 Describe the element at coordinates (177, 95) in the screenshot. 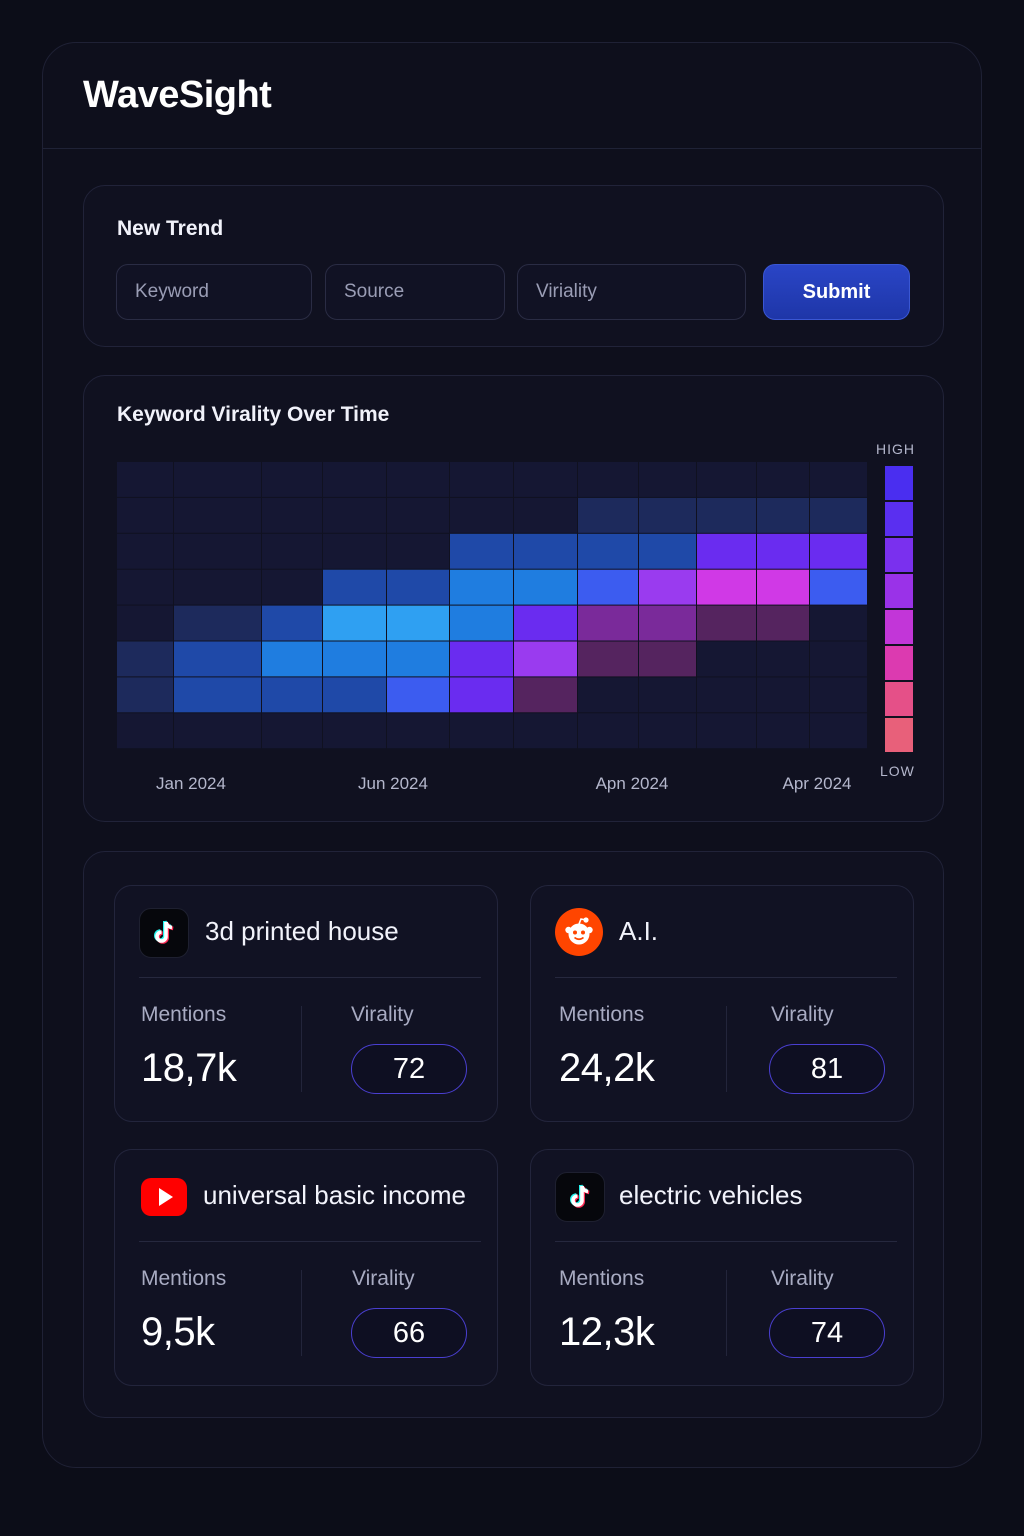

I see `app-title: WaveSight` at that location.